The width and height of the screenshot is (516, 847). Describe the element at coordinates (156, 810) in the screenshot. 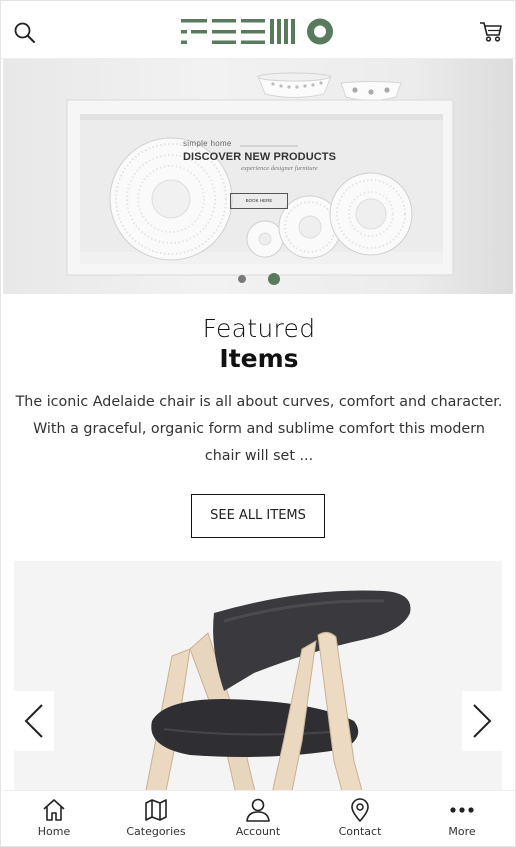

I see `map-icon` at that location.